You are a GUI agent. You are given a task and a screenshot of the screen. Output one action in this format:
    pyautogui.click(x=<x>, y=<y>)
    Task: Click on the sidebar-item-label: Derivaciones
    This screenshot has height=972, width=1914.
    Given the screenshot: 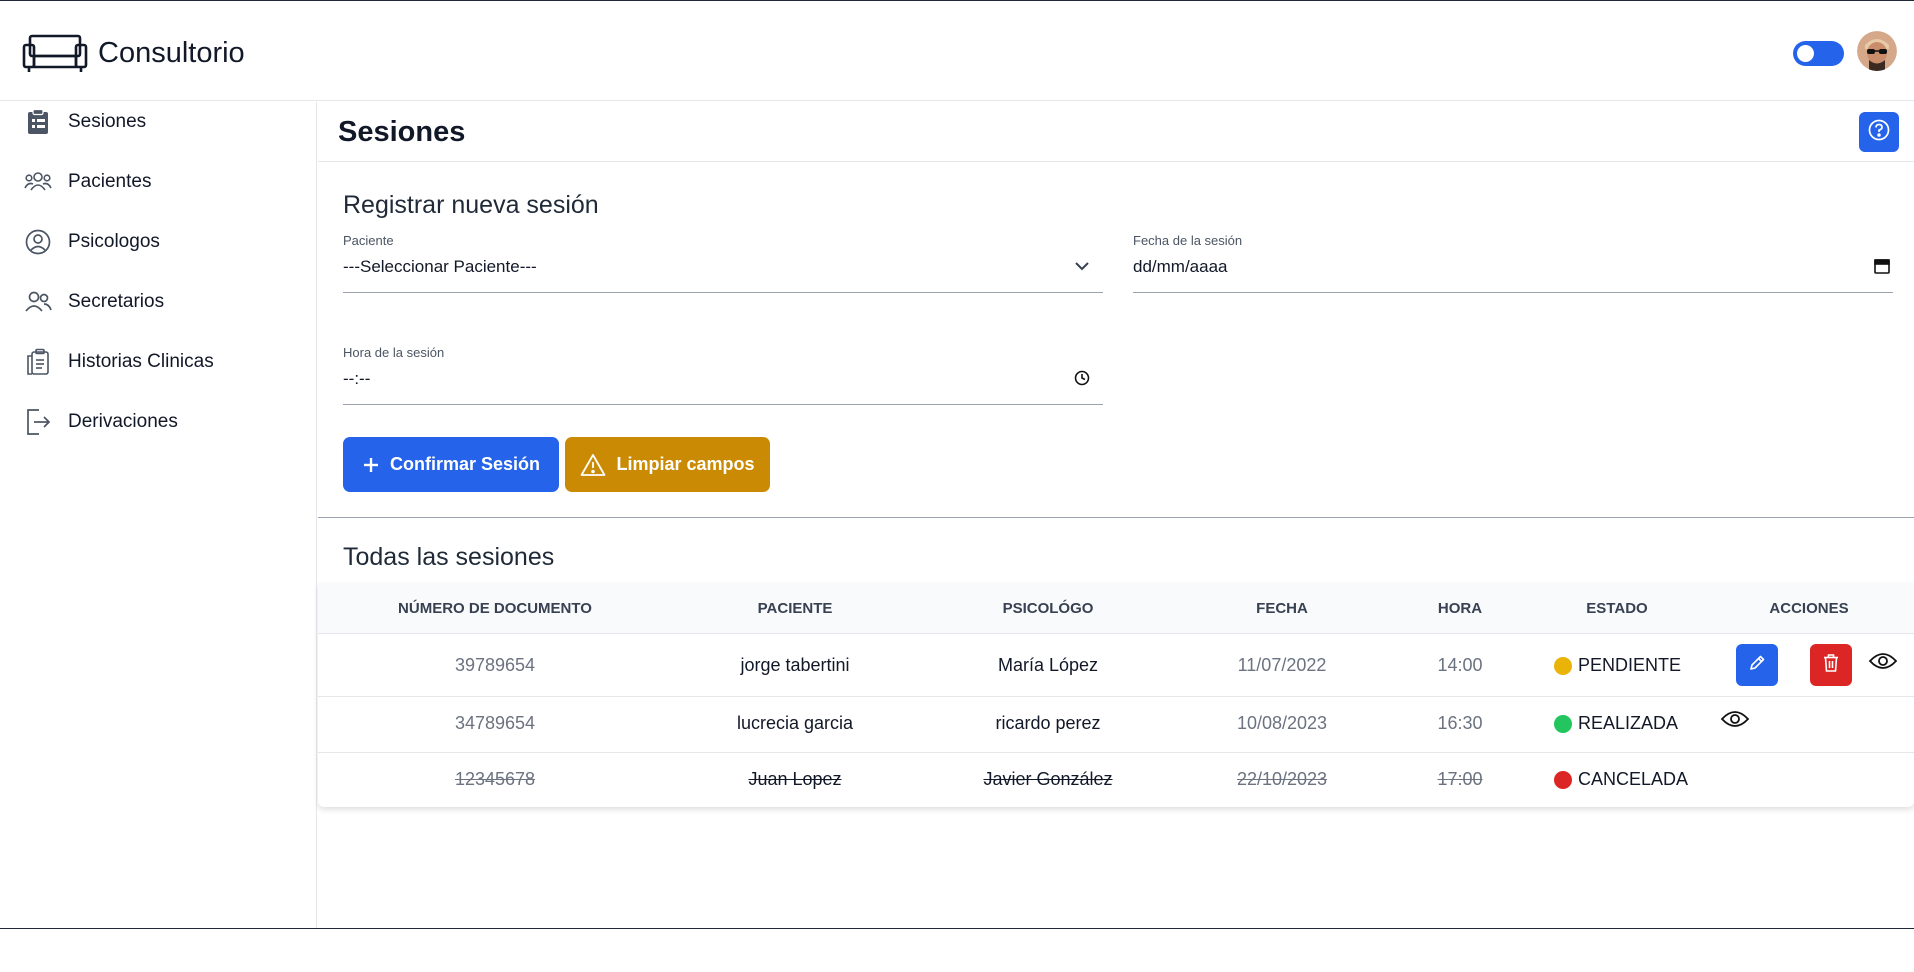 What is the action you would take?
    pyautogui.click(x=123, y=421)
    